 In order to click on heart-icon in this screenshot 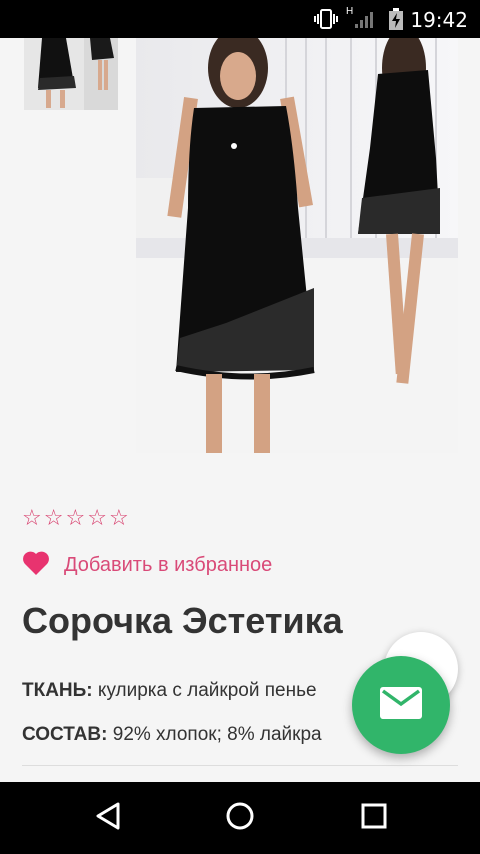, I will do `click(36, 565)`.